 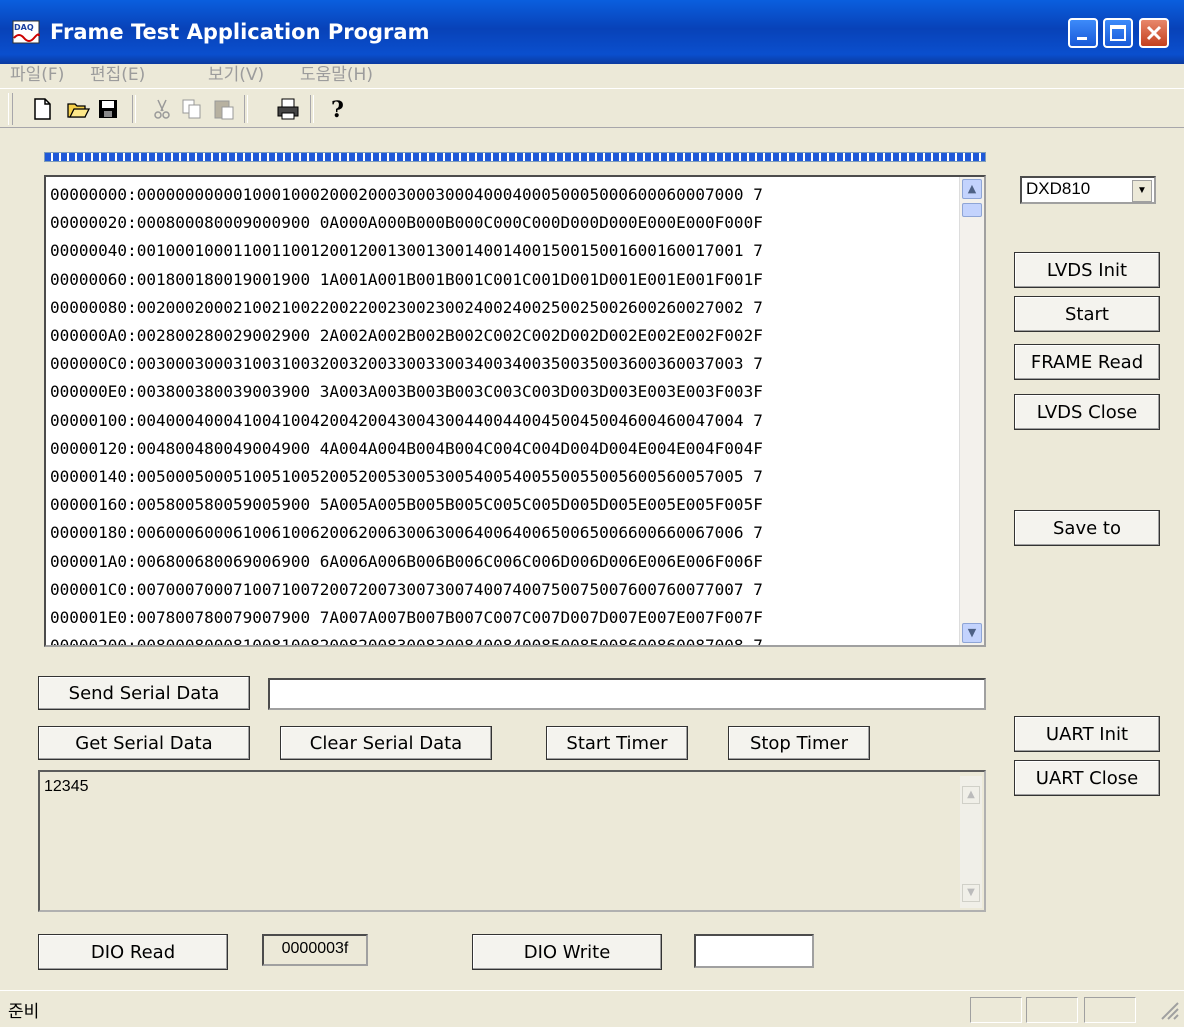 What do you see at coordinates (1087, 412) in the screenshot?
I see `lvds-close-button: LVDS Close` at bounding box center [1087, 412].